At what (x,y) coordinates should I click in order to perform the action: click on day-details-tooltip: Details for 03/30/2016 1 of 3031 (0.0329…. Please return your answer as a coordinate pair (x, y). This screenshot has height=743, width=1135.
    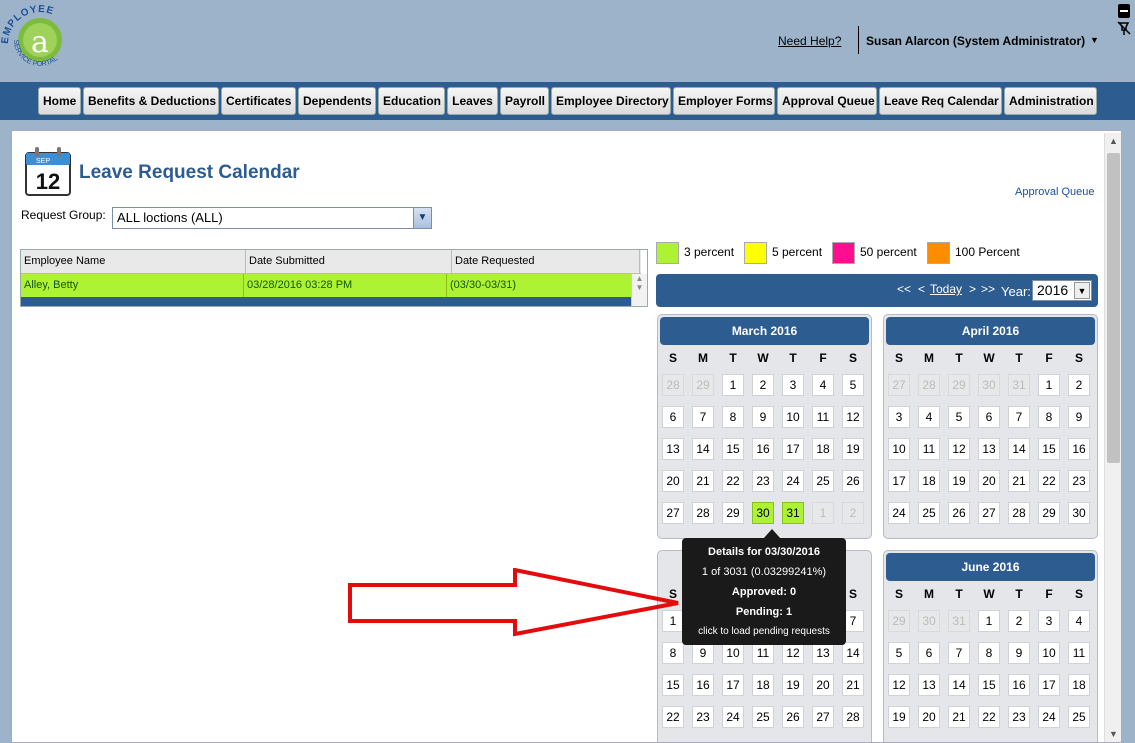
    Looking at the image, I should click on (764, 591).